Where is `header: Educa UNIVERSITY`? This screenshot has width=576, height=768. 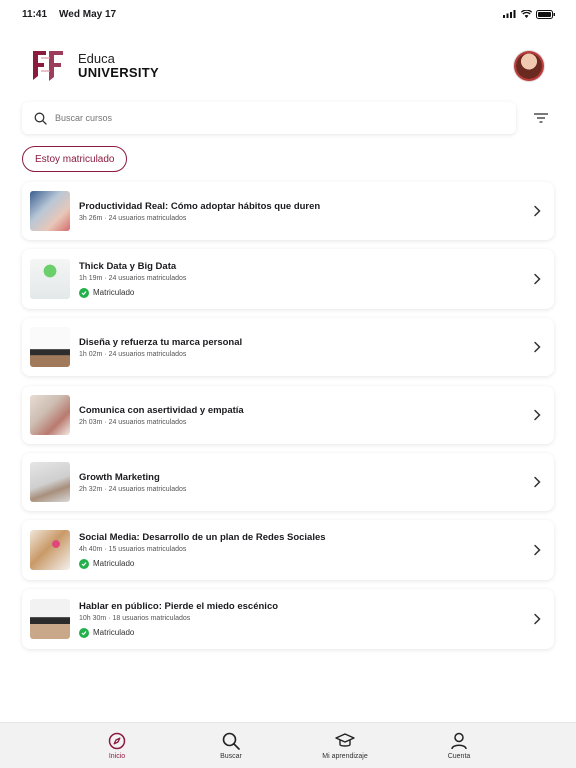 header: Educa UNIVERSITY is located at coordinates (287, 66).